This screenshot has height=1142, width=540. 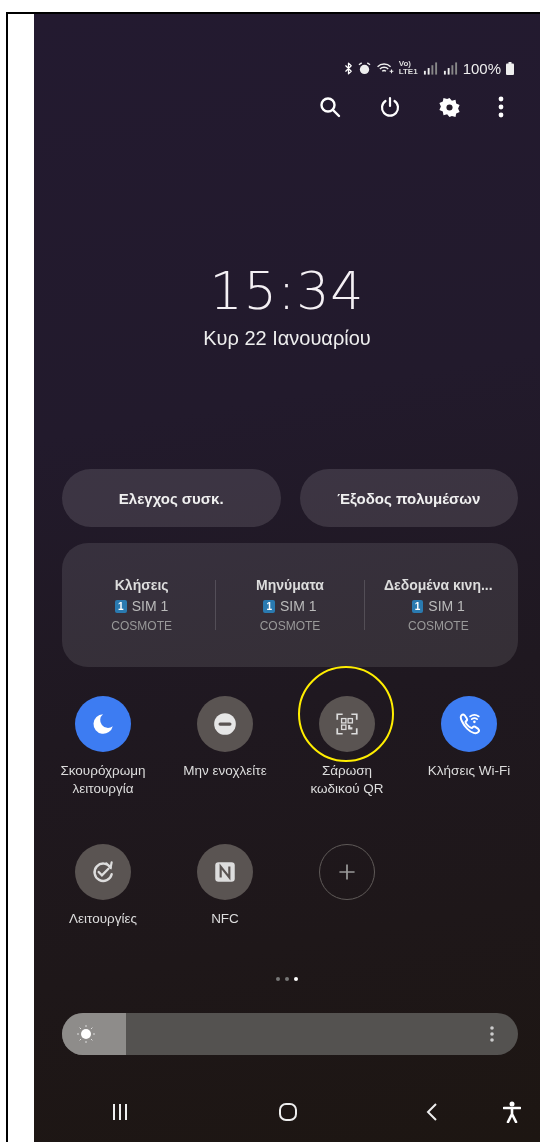 I want to click on media-output-button: Έξοδος πολυμέσων, so click(x=408, y=498).